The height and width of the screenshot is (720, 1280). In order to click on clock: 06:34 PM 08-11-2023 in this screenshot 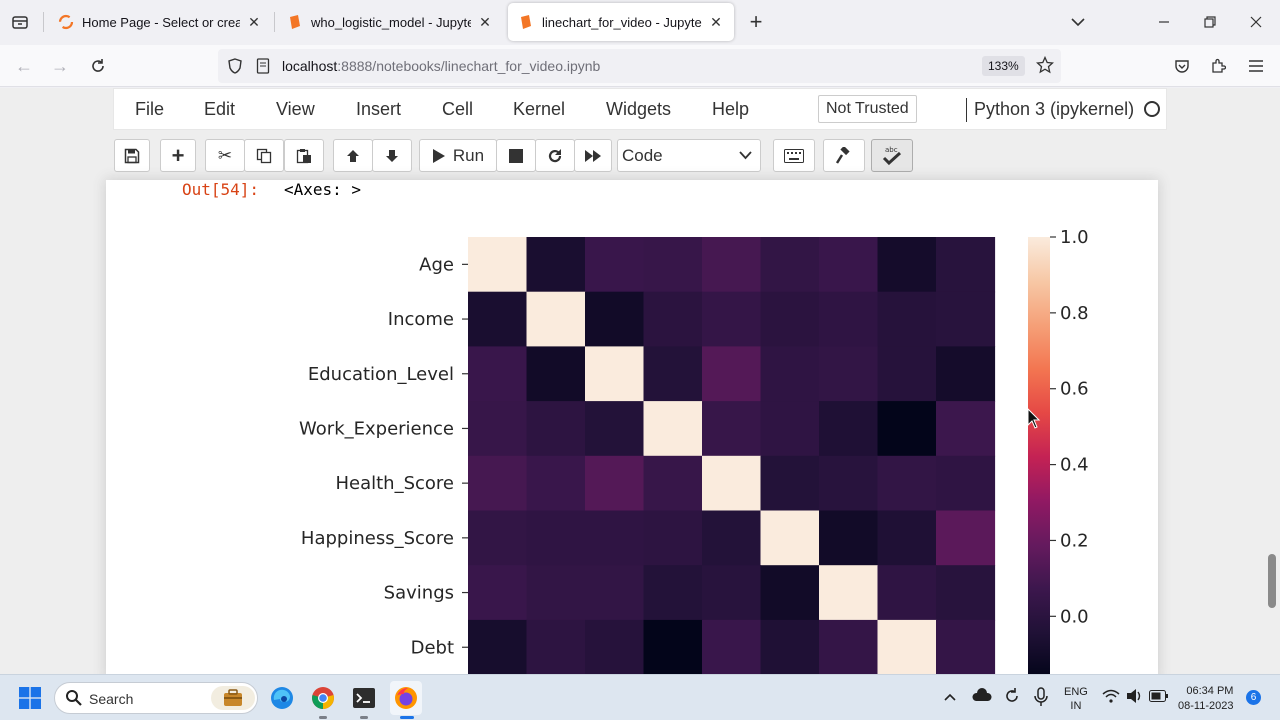, I will do `click(1205, 699)`.